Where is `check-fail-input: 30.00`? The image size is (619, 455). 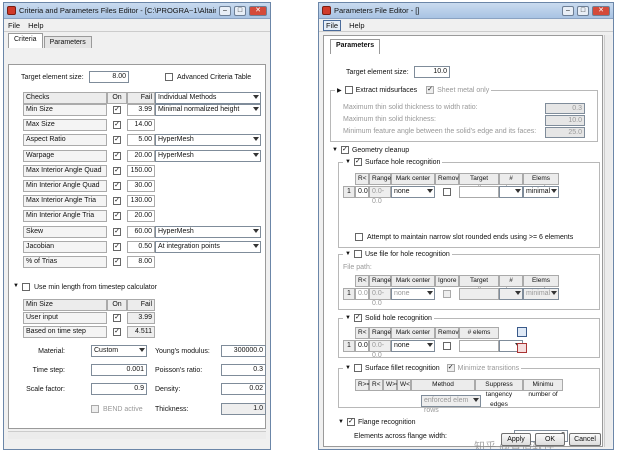
check-fail-input: 30.00 is located at coordinates (141, 186).